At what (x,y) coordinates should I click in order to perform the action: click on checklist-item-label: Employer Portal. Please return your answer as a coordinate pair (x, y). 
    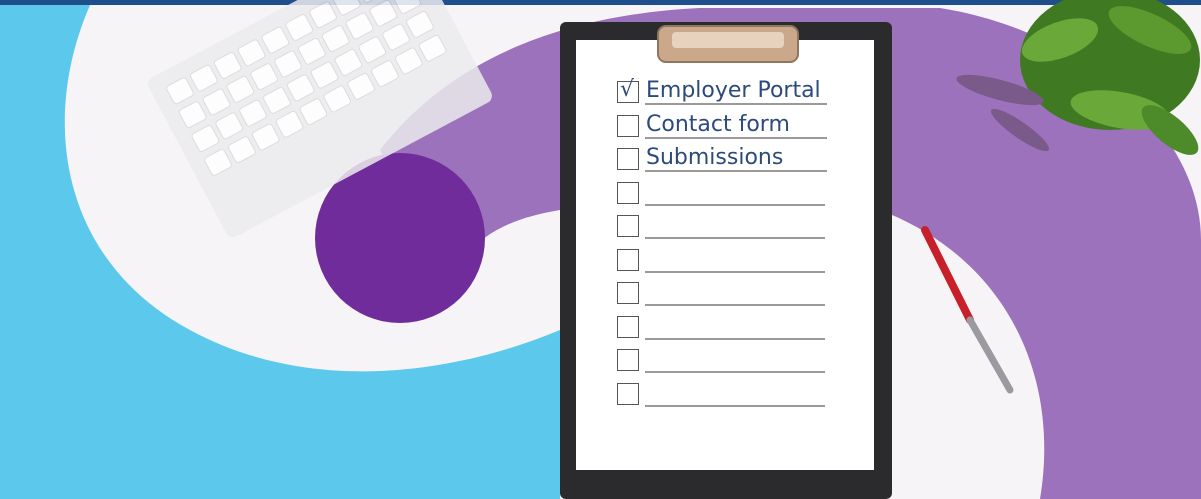
    Looking at the image, I should click on (733, 90).